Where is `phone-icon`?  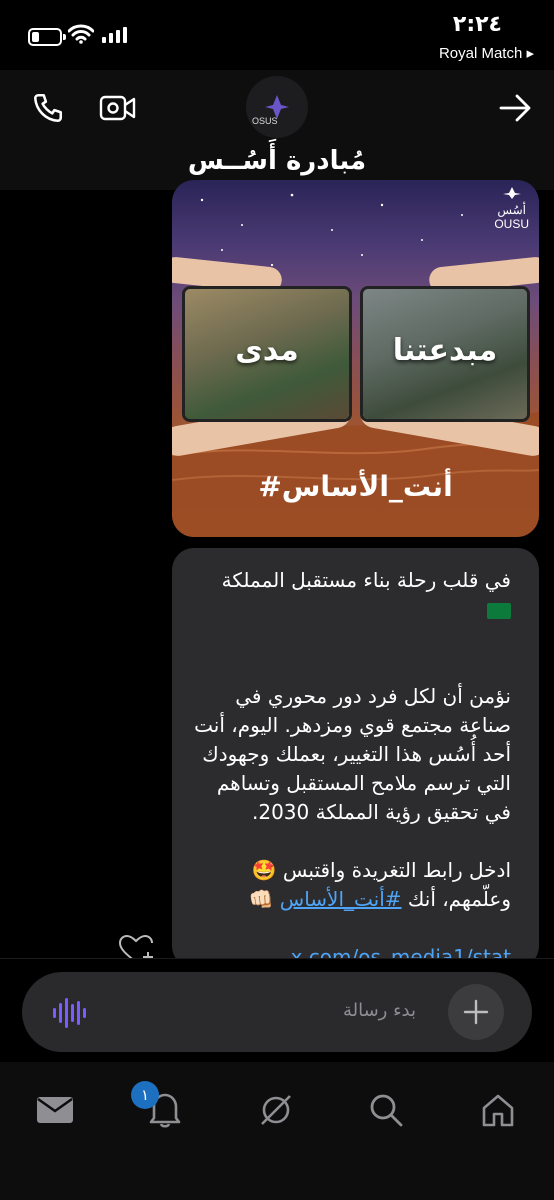 phone-icon is located at coordinates (48, 108).